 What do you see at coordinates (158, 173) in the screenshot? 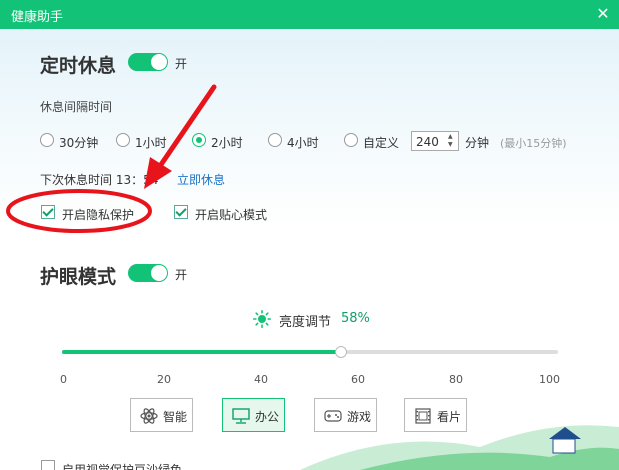
I see `red-arrowhead-icon` at bounding box center [158, 173].